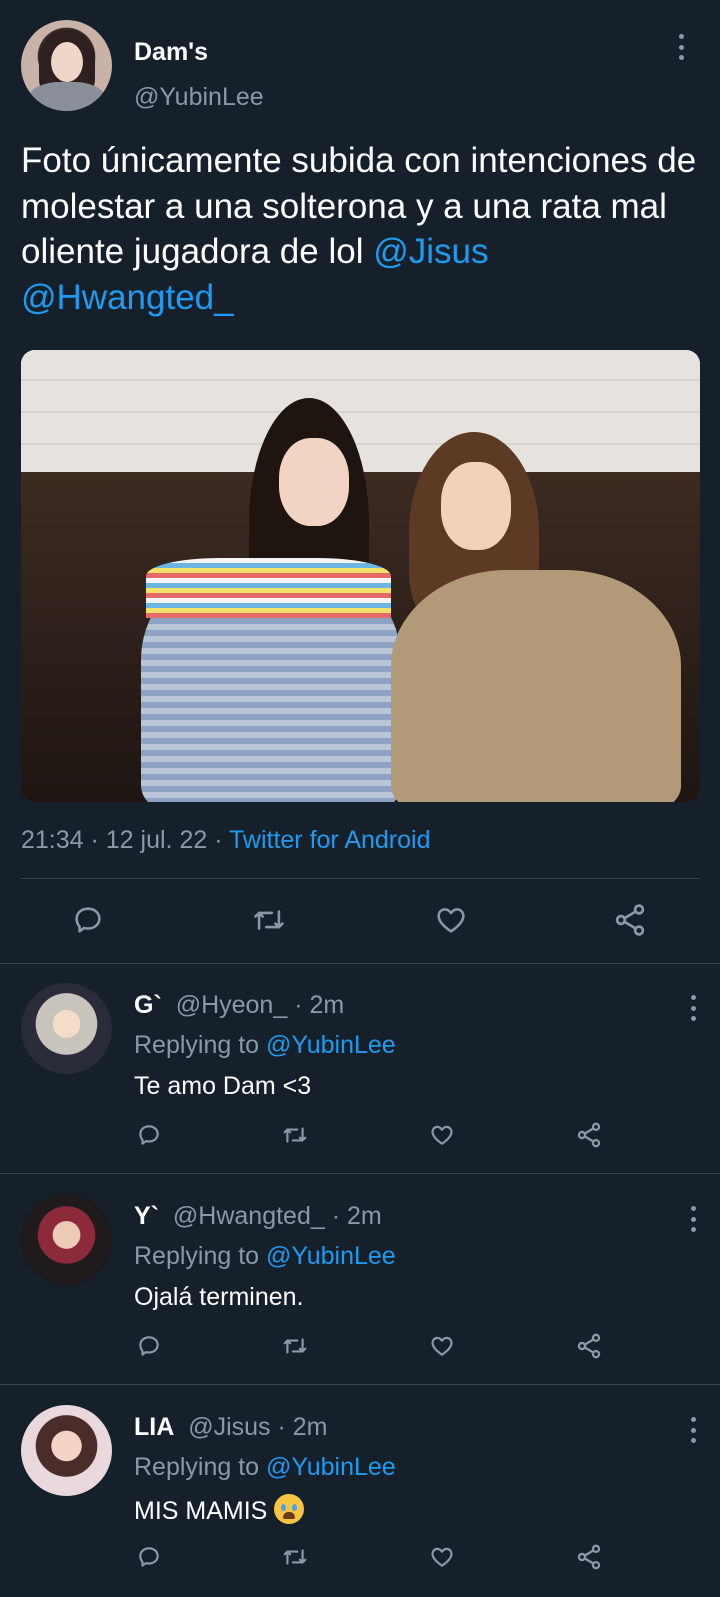 The image size is (720, 1597). What do you see at coordinates (52, 840) in the screenshot?
I see `tweet-time: 21:34` at bounding box center [52, 840].